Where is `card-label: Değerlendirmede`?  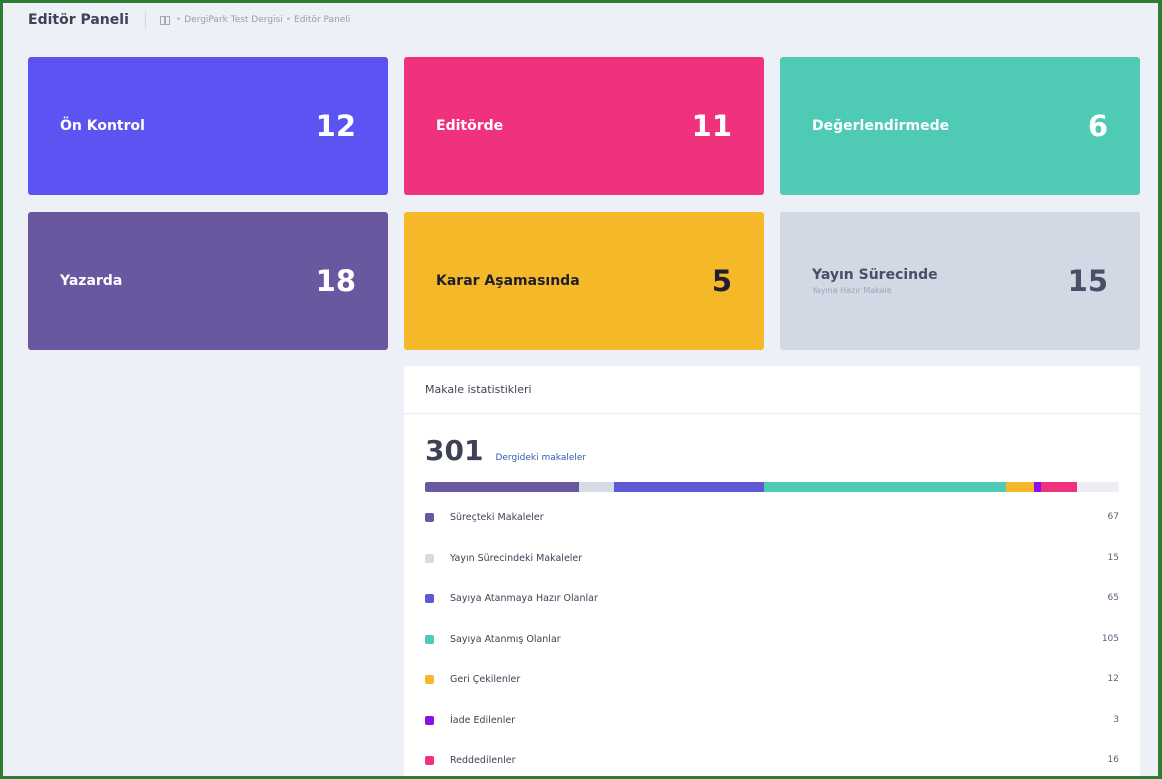
card-label: Değerlendirmede is located at coordinates (881, 126).